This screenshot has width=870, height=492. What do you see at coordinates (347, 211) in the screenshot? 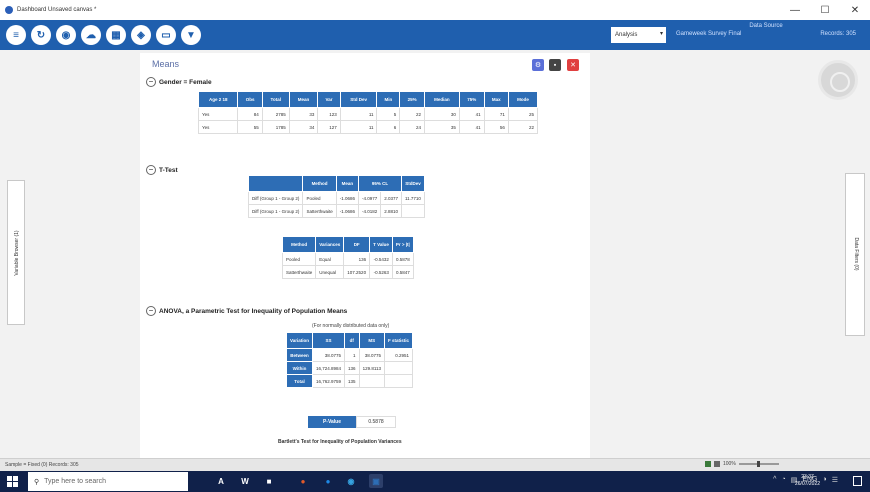
I see `table-cell: -1.0686` at bounding box center [347, 211].